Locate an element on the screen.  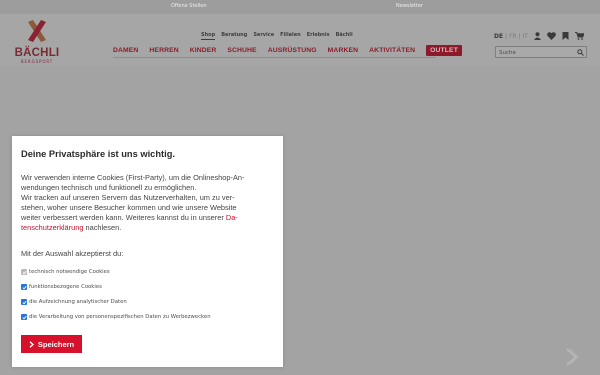
nav-item-aktivitaeten: AKTIVITÄTEN is located at coordinates (392, 50).